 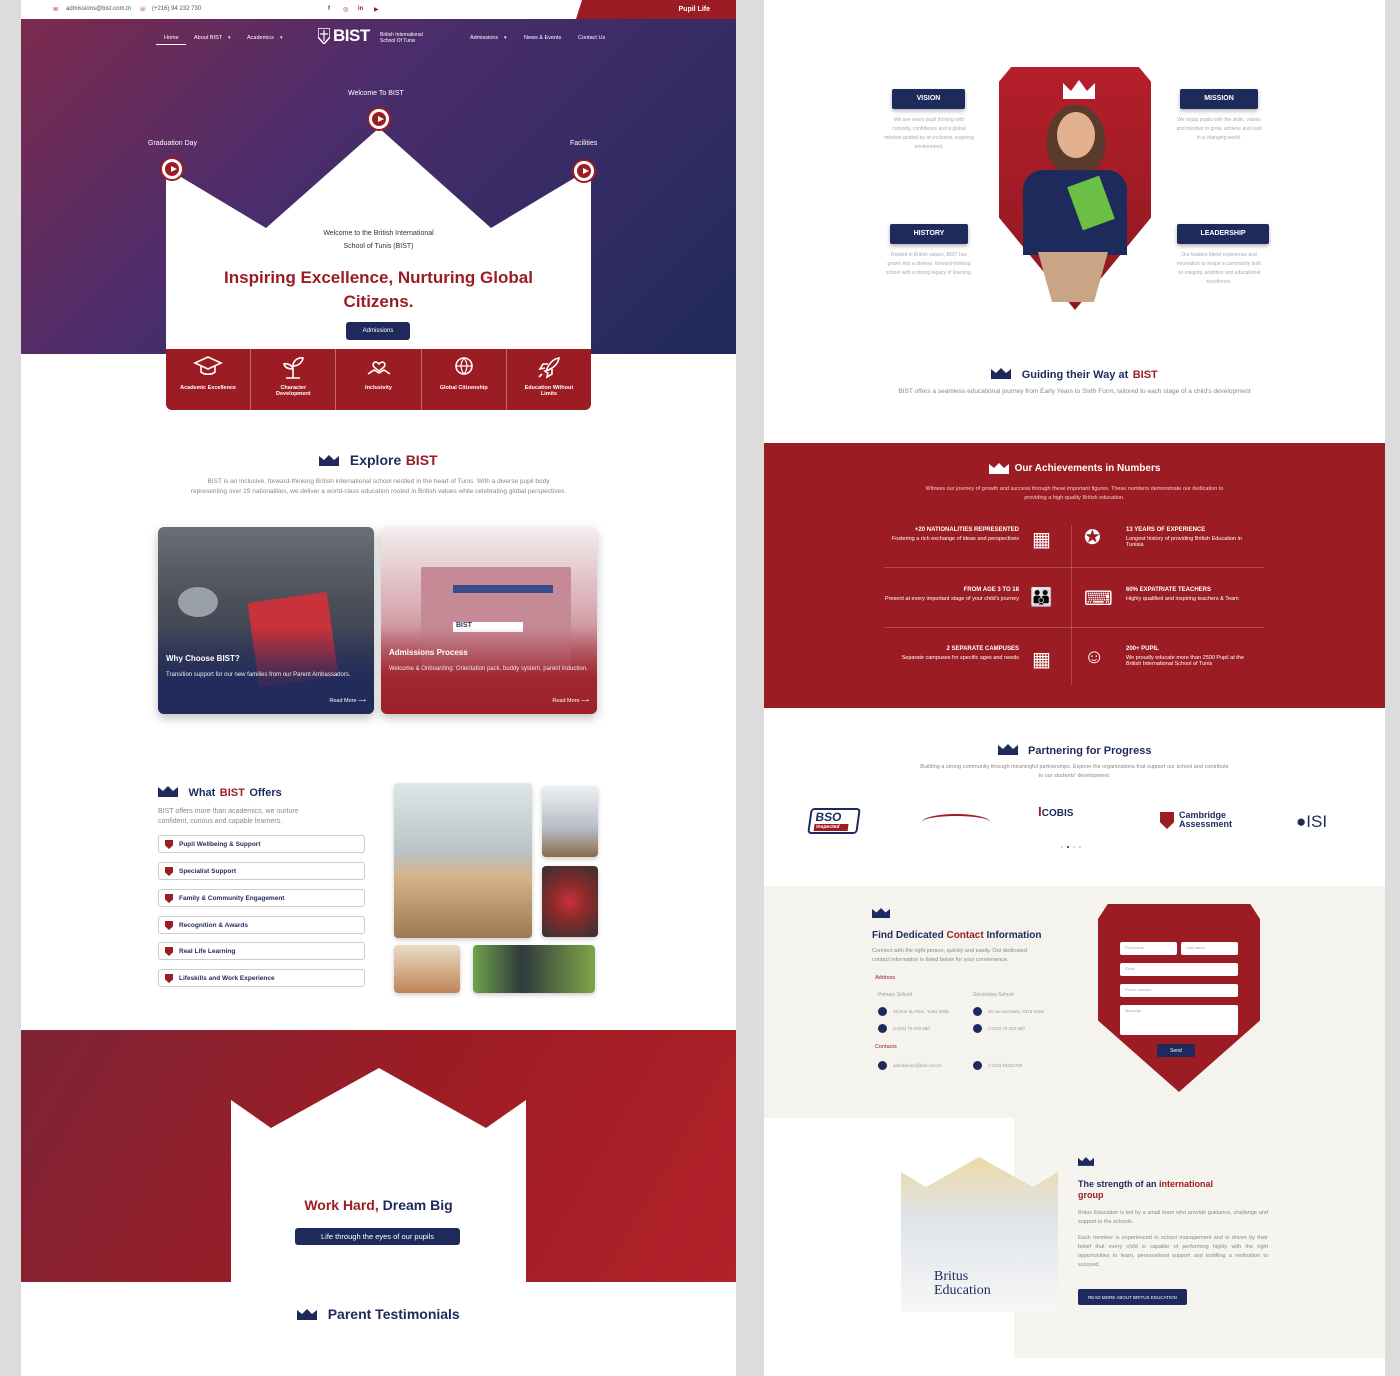 I want to click on banner-title: Work Hard, Dream Big, so click(x=378, y=1205).